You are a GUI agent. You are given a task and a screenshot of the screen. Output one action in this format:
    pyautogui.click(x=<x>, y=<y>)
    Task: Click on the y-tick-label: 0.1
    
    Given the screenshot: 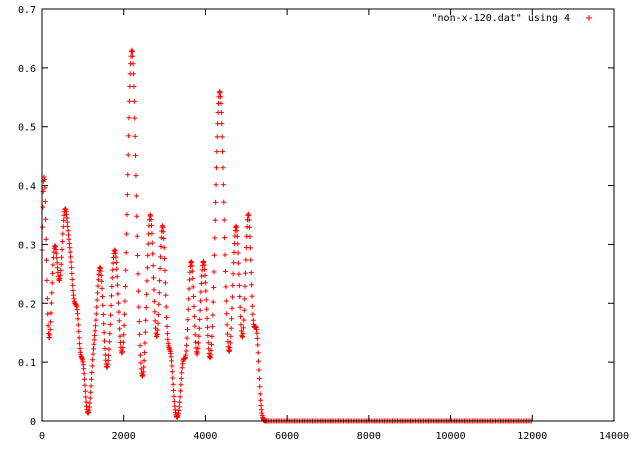 What is the action you would take?
    pyautogui.click(x=27, y=363)
    